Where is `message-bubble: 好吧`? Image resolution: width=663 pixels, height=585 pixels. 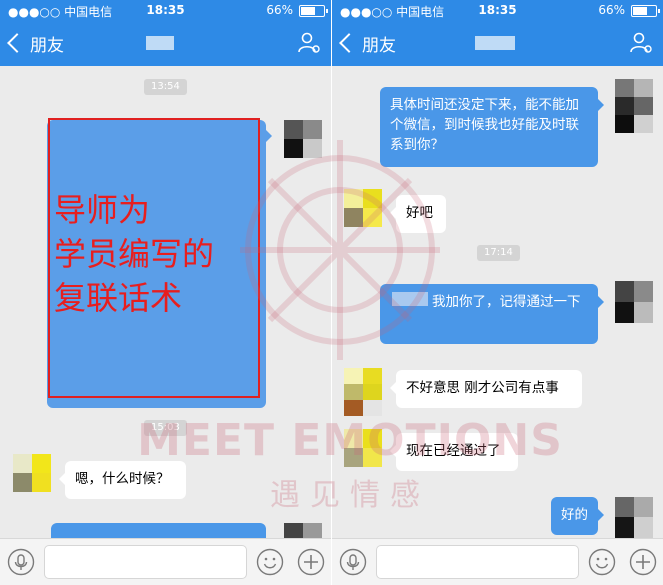
message-bubble: 好吧 is located at coordinates (418, 214).